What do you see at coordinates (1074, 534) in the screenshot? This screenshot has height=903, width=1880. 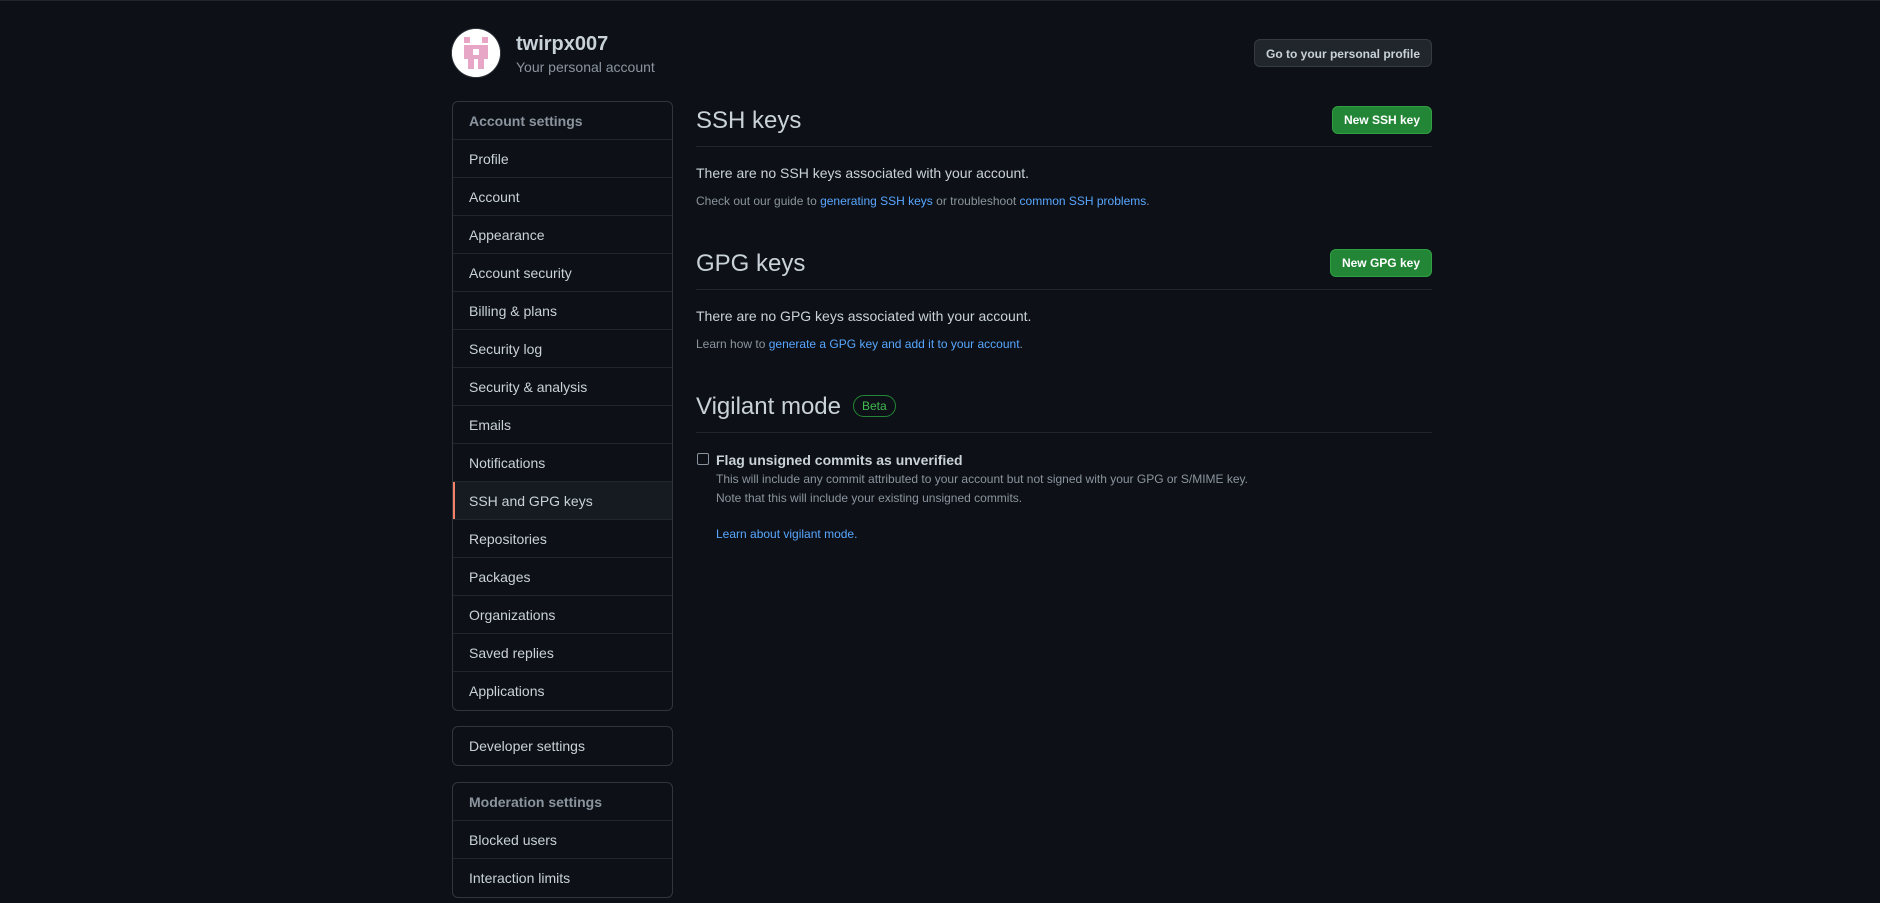 I see `learn-vigilant-mode-link: Learn about vigilant mode.` at bounding box center [1074, 534].